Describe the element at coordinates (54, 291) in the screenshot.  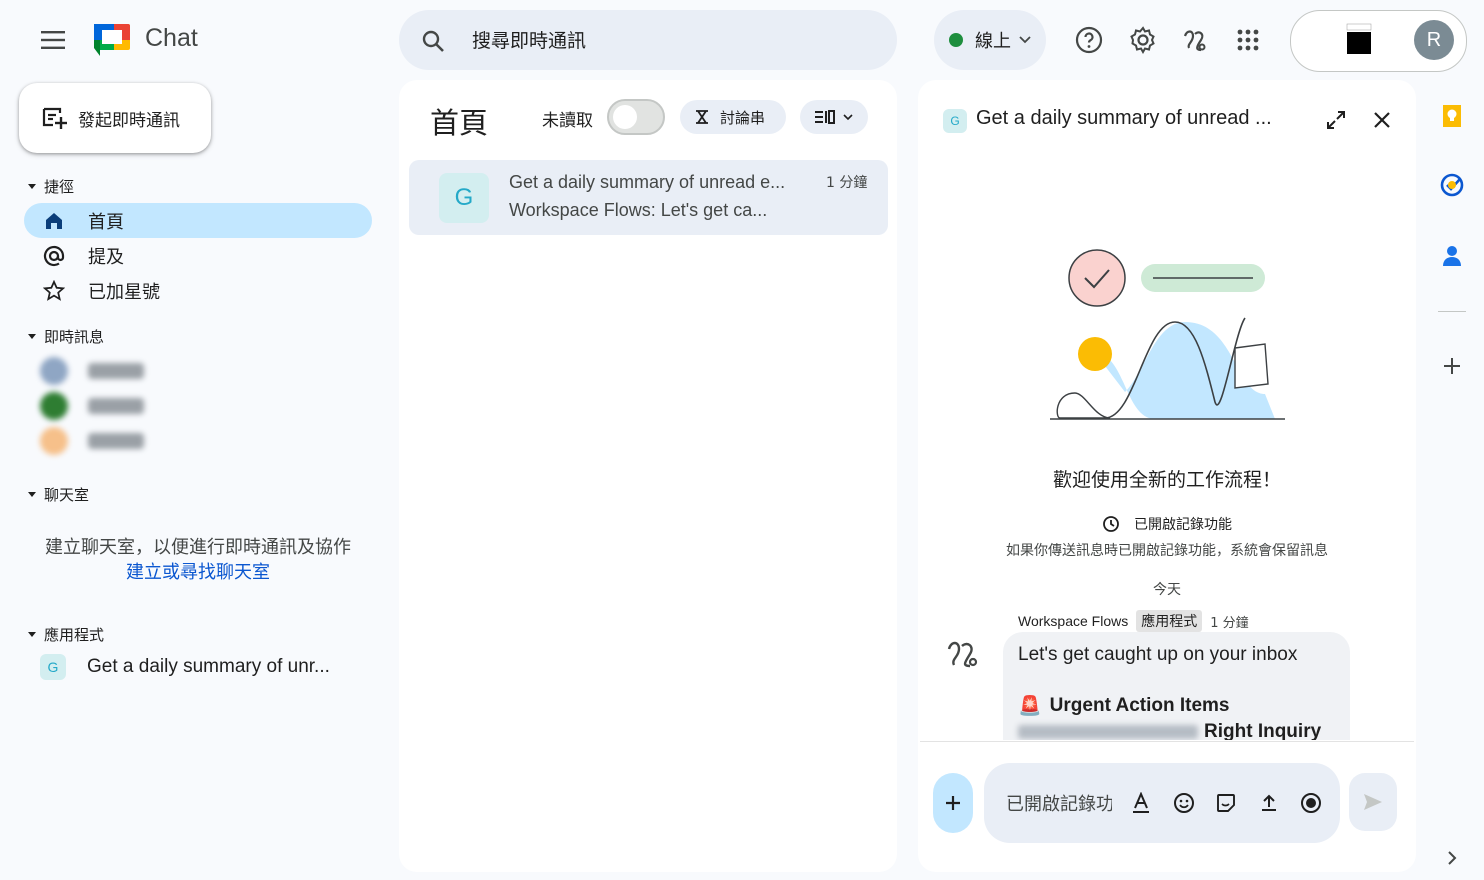
I see `star-icon` at that location.